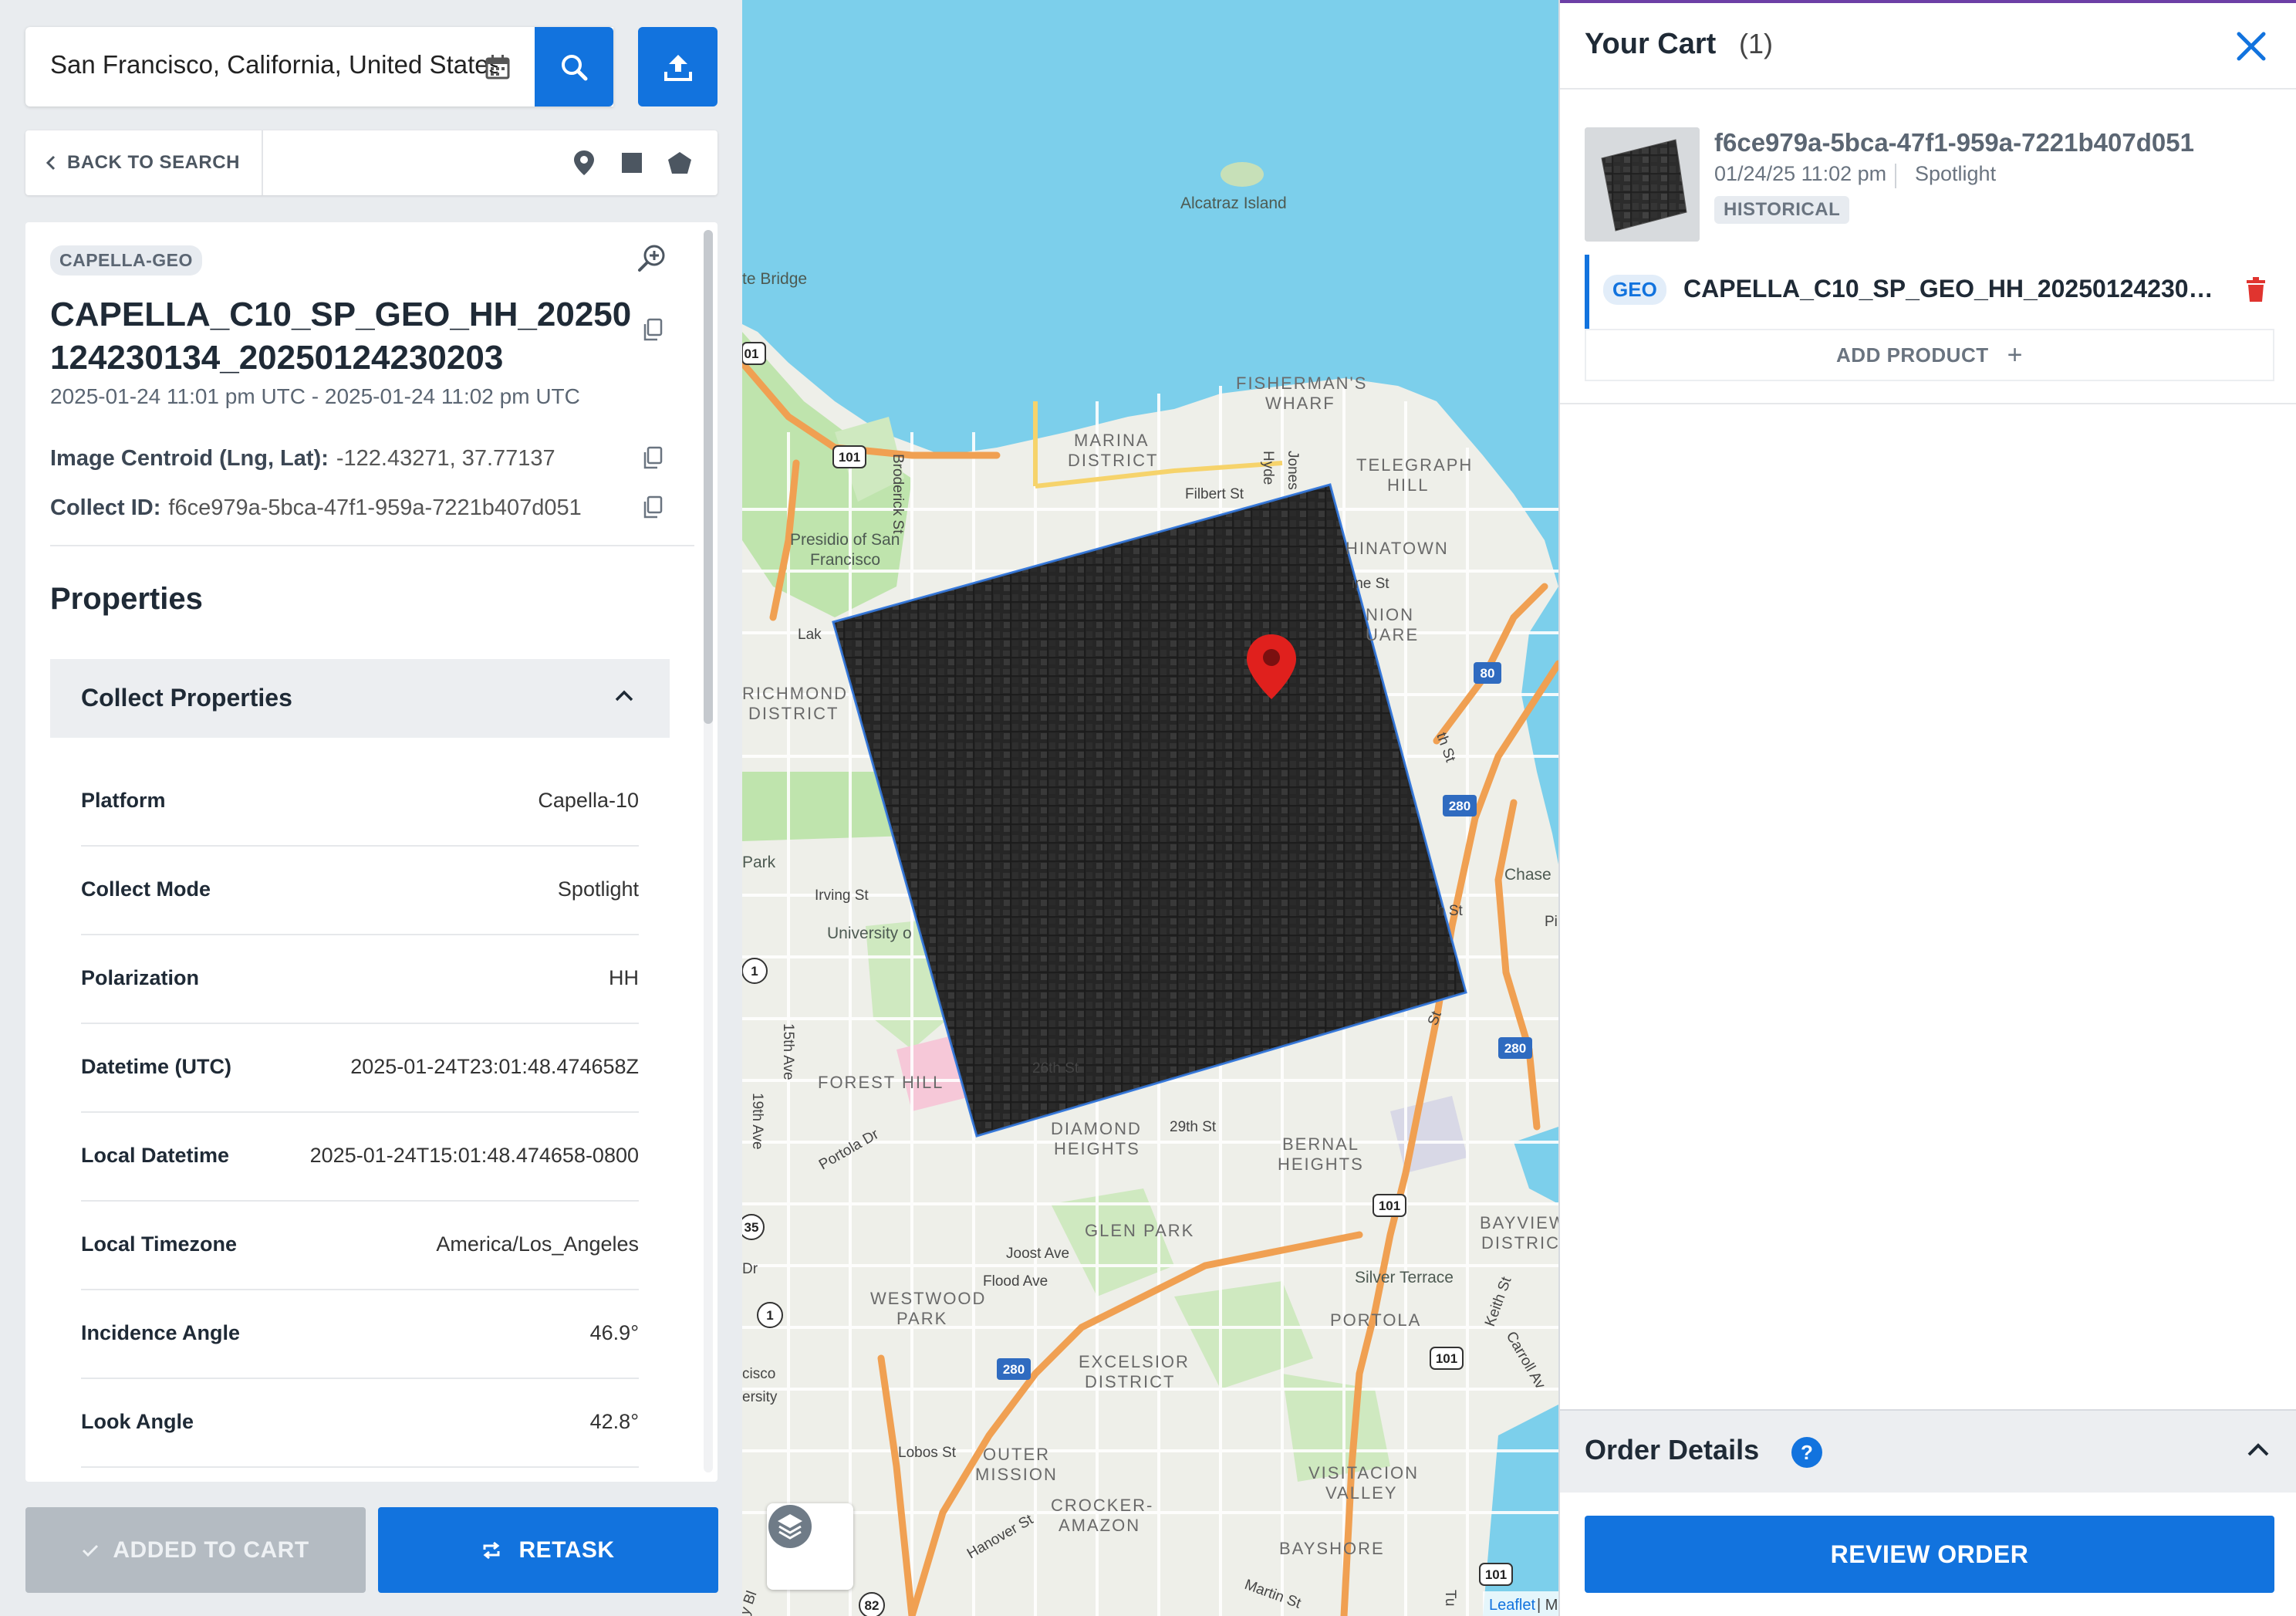 The image size is (2296, 1616). I want to click on upload-icon, so click(677, 67).